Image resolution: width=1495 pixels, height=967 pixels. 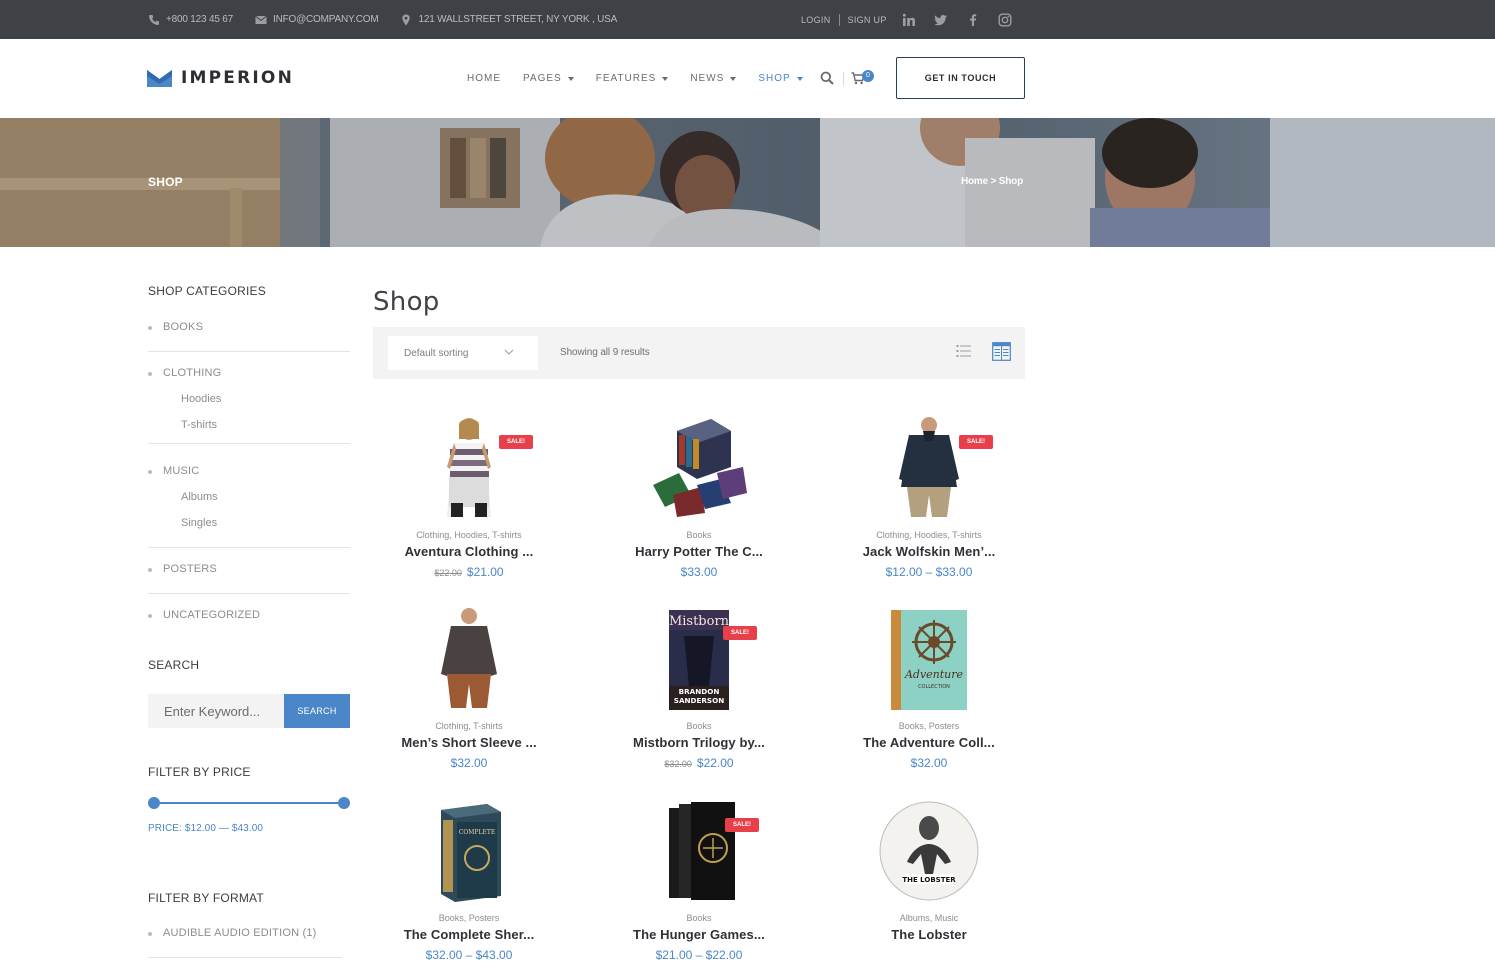 I want to click on subcategory-hoodies: Hoodies, so click(x=184, y=399).